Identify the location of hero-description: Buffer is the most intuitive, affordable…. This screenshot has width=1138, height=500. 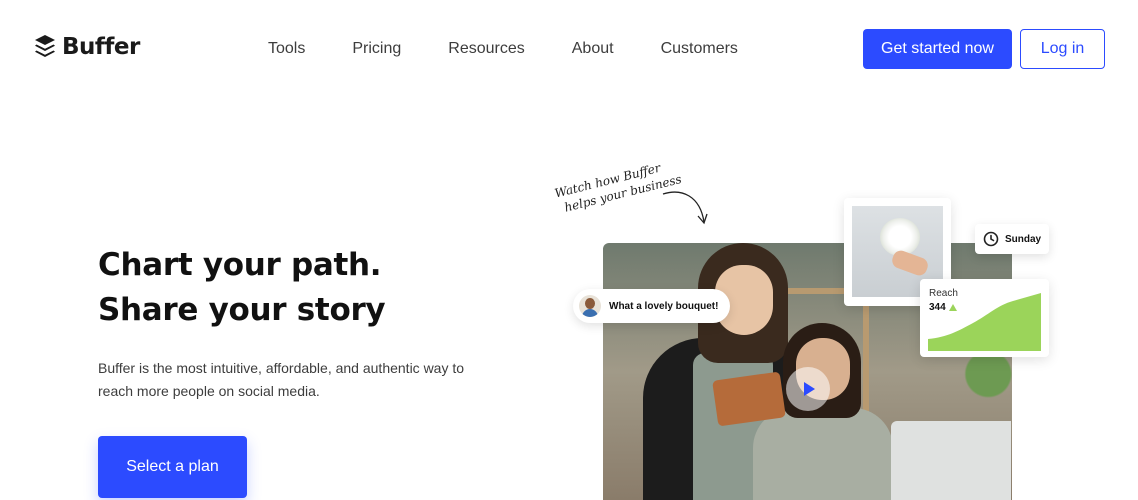
(281, 379).